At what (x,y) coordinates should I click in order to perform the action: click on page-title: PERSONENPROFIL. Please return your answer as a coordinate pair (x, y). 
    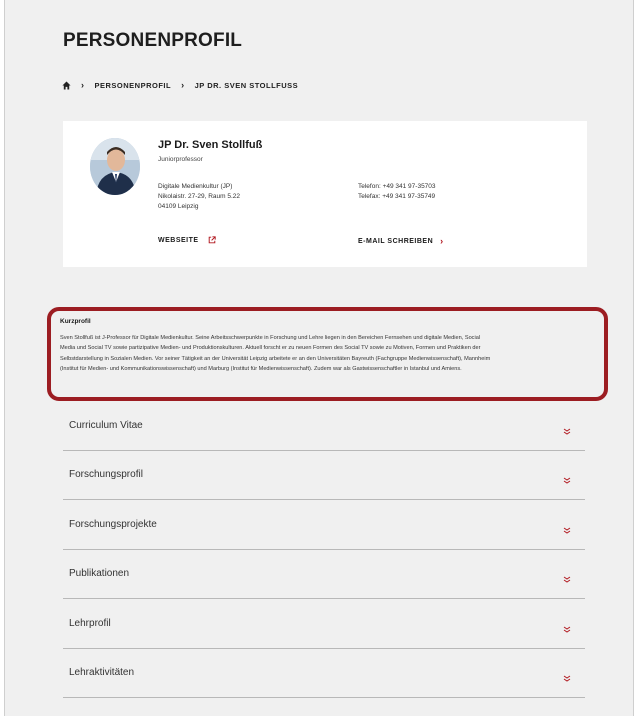
    Looking at the image, I should click on (153, 40).